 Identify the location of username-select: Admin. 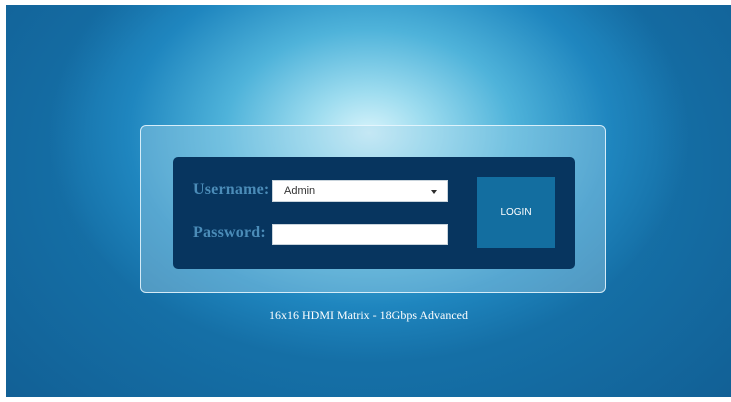
(360, 191).